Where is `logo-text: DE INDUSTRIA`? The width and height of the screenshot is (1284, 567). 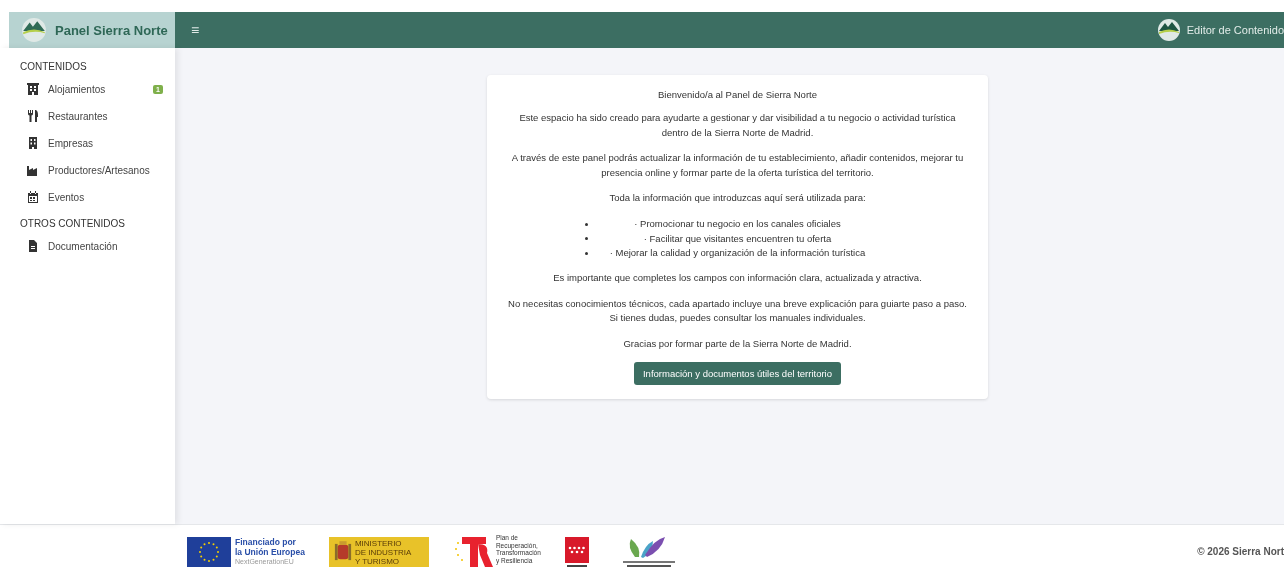
logo-text: DE INDUSTRIA is located at coordinates (383, 552).